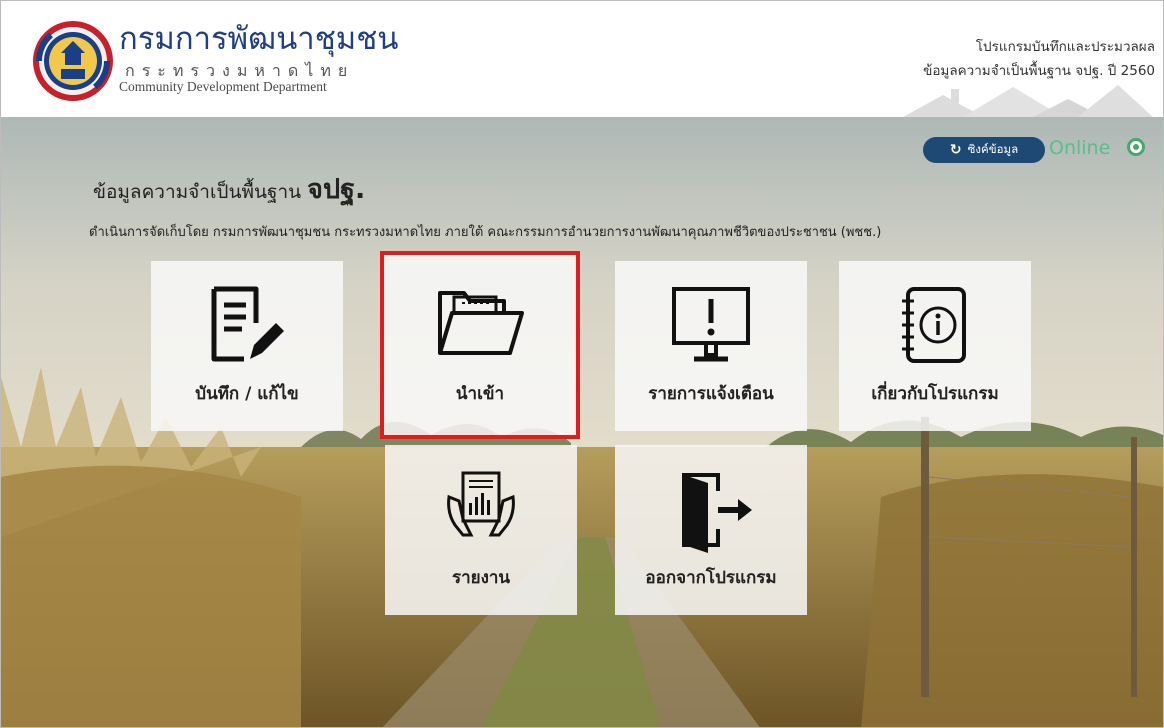 The height and width of the screenshot is (728, 1164). I want to click on sync-data-button: ↻ ซิงค์ข้อมูล, so click(984, 150).